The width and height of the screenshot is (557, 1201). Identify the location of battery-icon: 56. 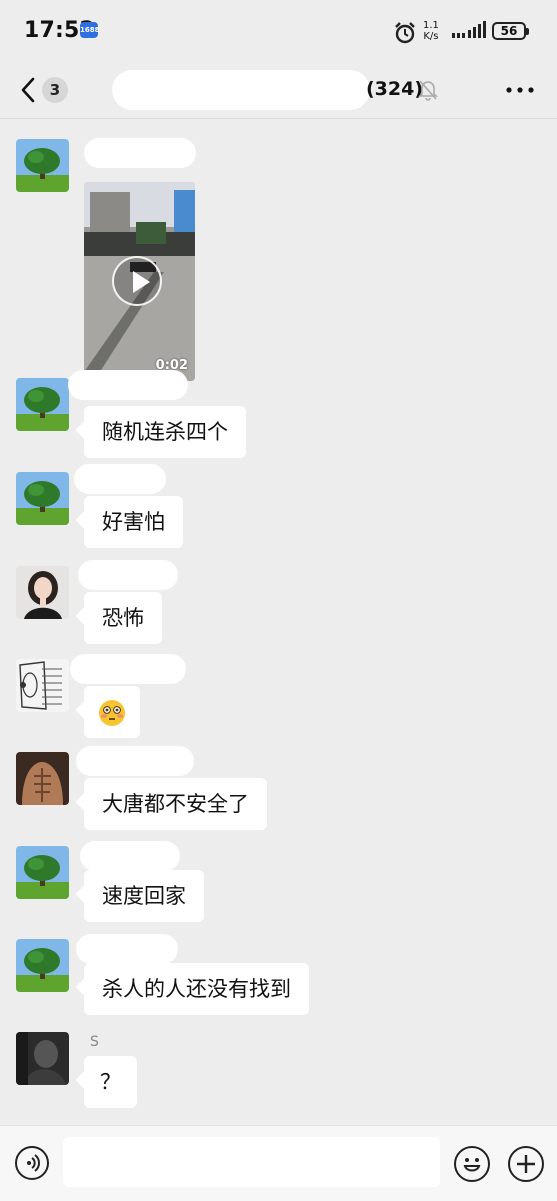
(510, 31).